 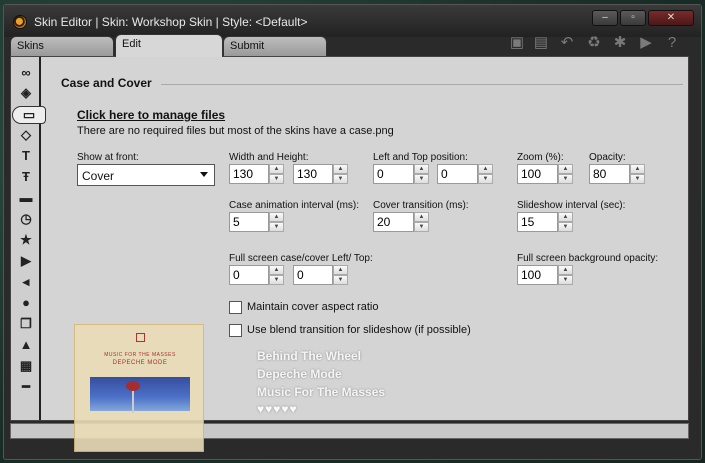 I want to click on cover-transition-stepper: ▲▼, so click(x=401, y=222).